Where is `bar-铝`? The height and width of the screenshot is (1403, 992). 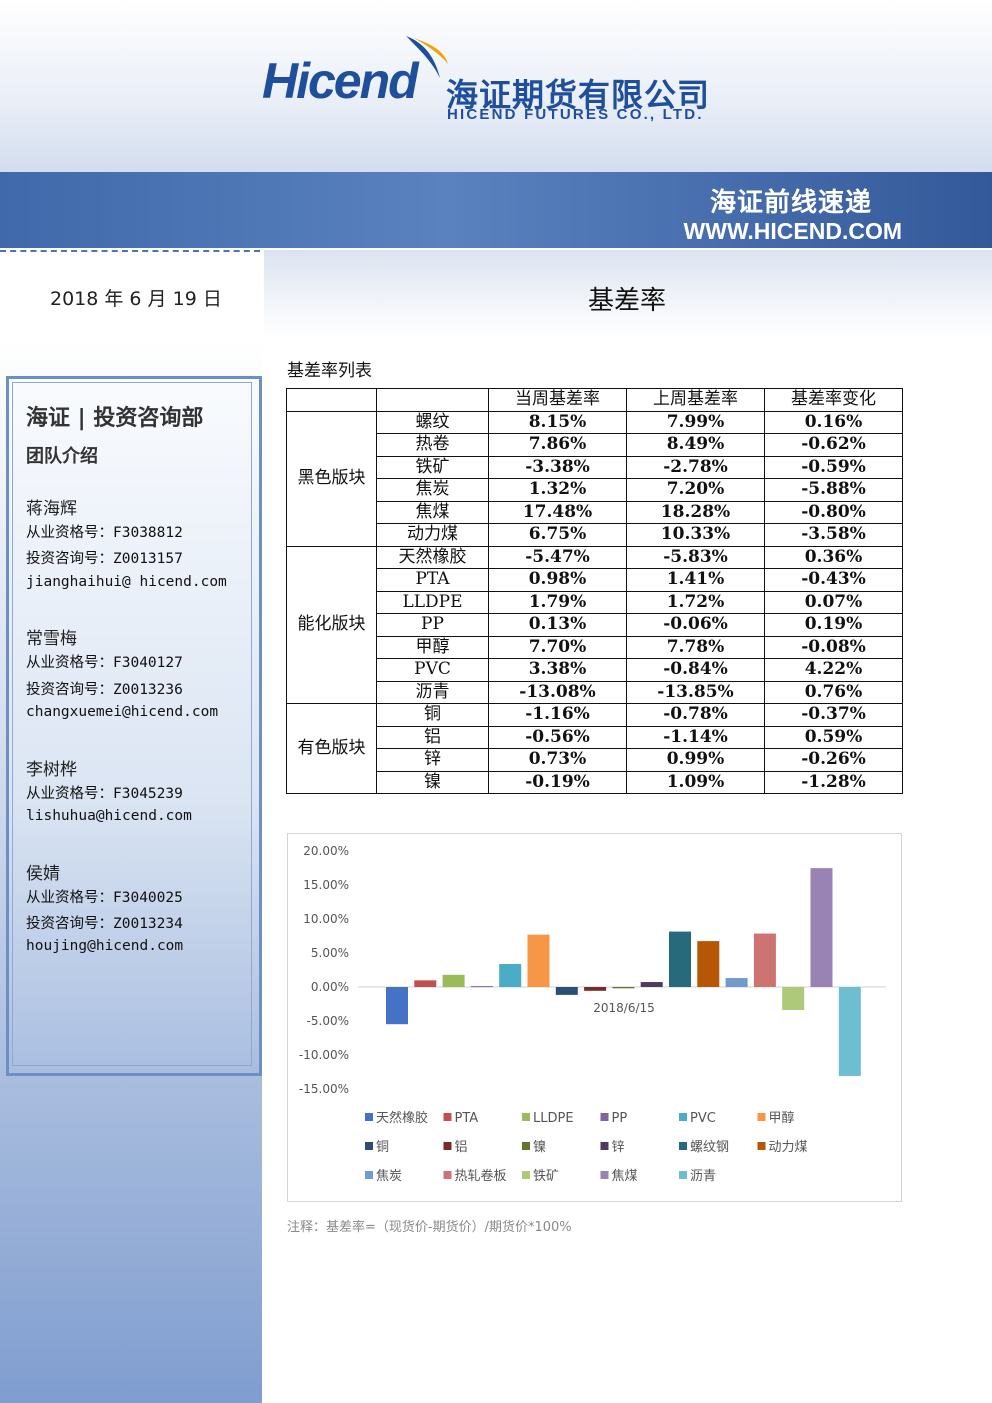 bar-铝 is located at coordinates (595, 989).